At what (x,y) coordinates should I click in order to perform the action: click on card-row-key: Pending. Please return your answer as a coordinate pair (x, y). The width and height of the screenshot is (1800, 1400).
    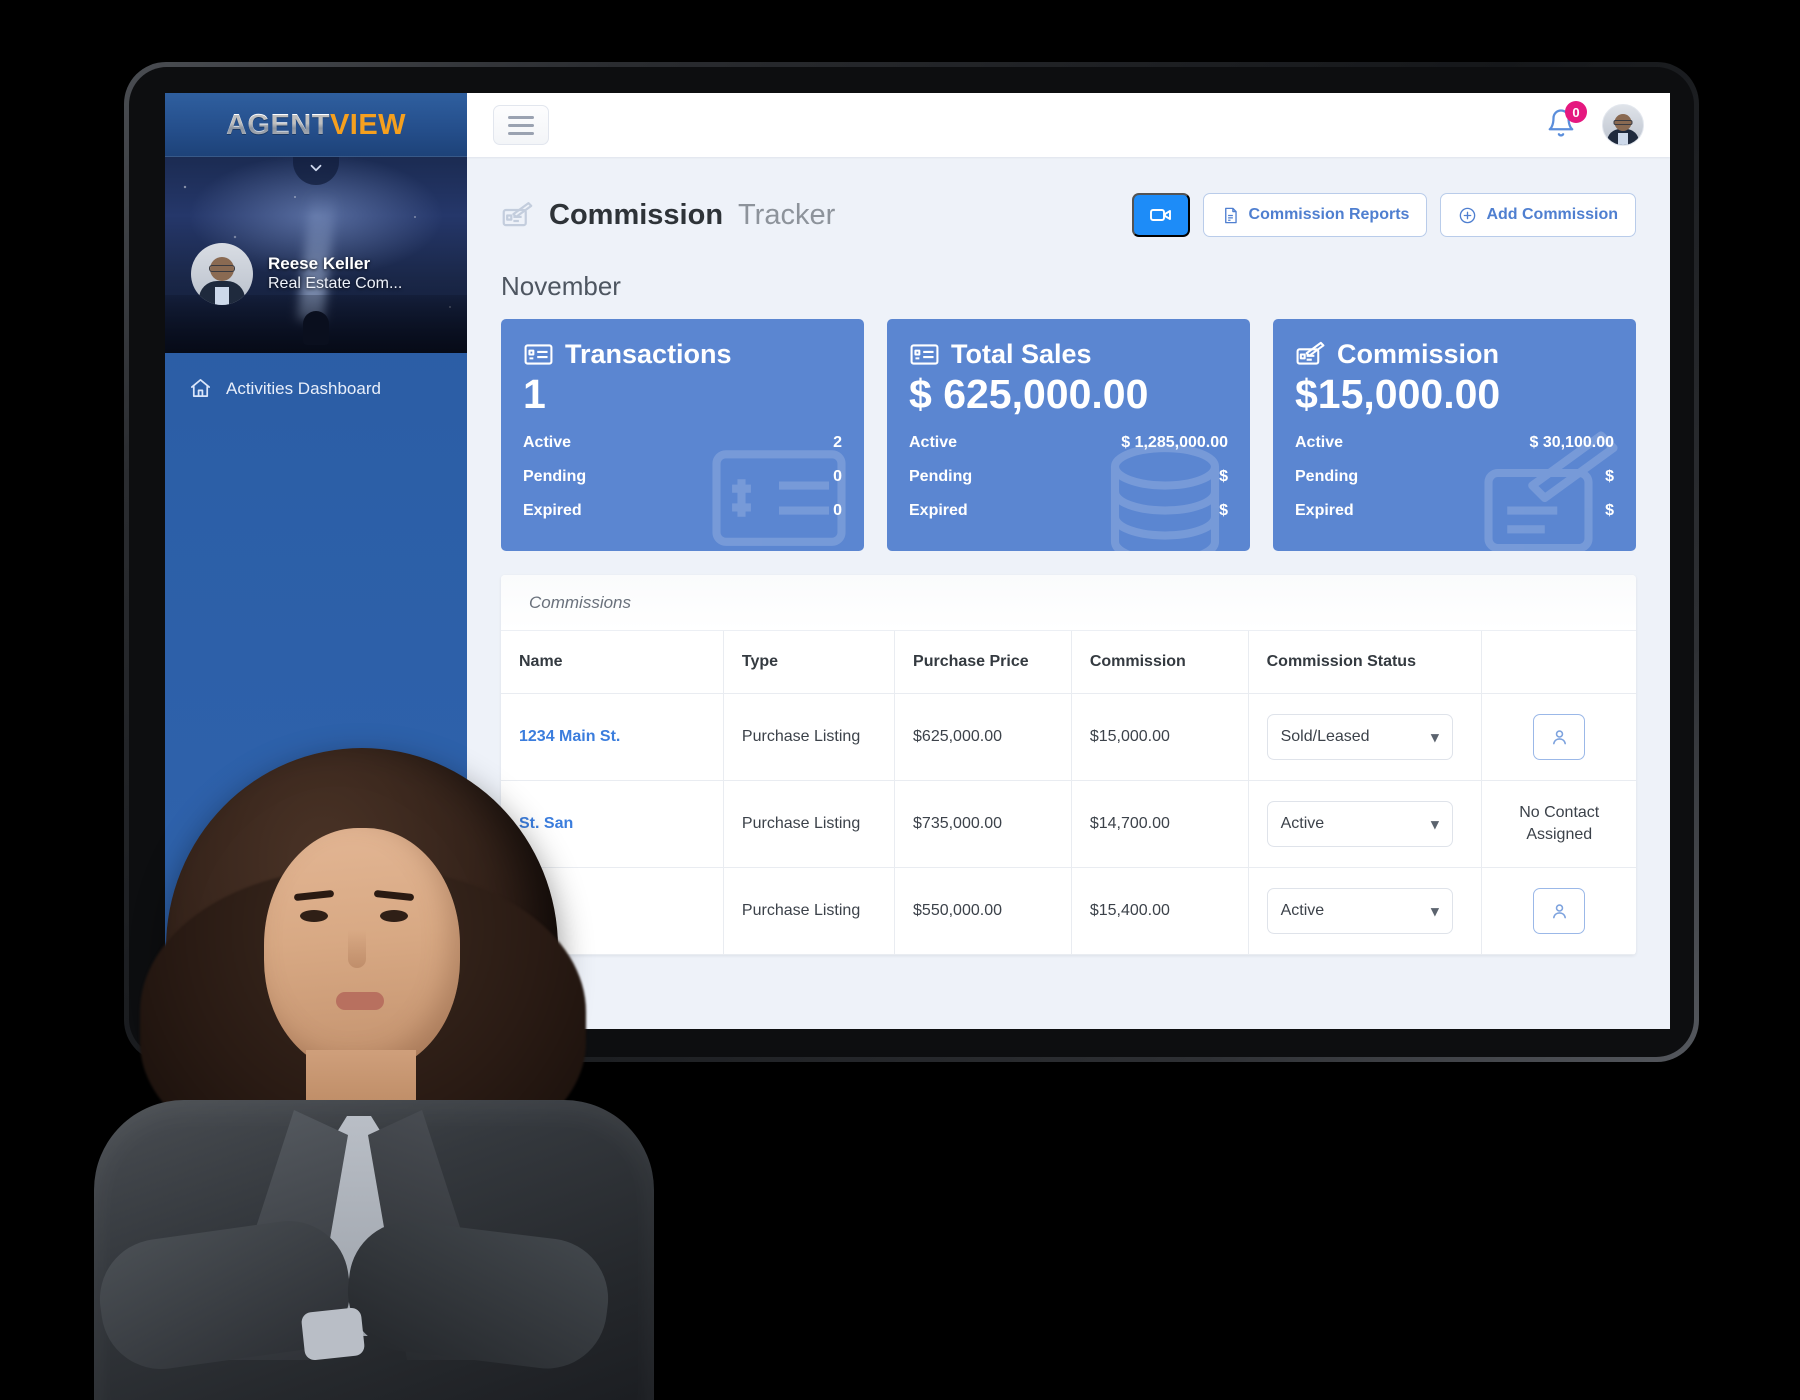
    Looking at the image, I should click on (1327, 477).